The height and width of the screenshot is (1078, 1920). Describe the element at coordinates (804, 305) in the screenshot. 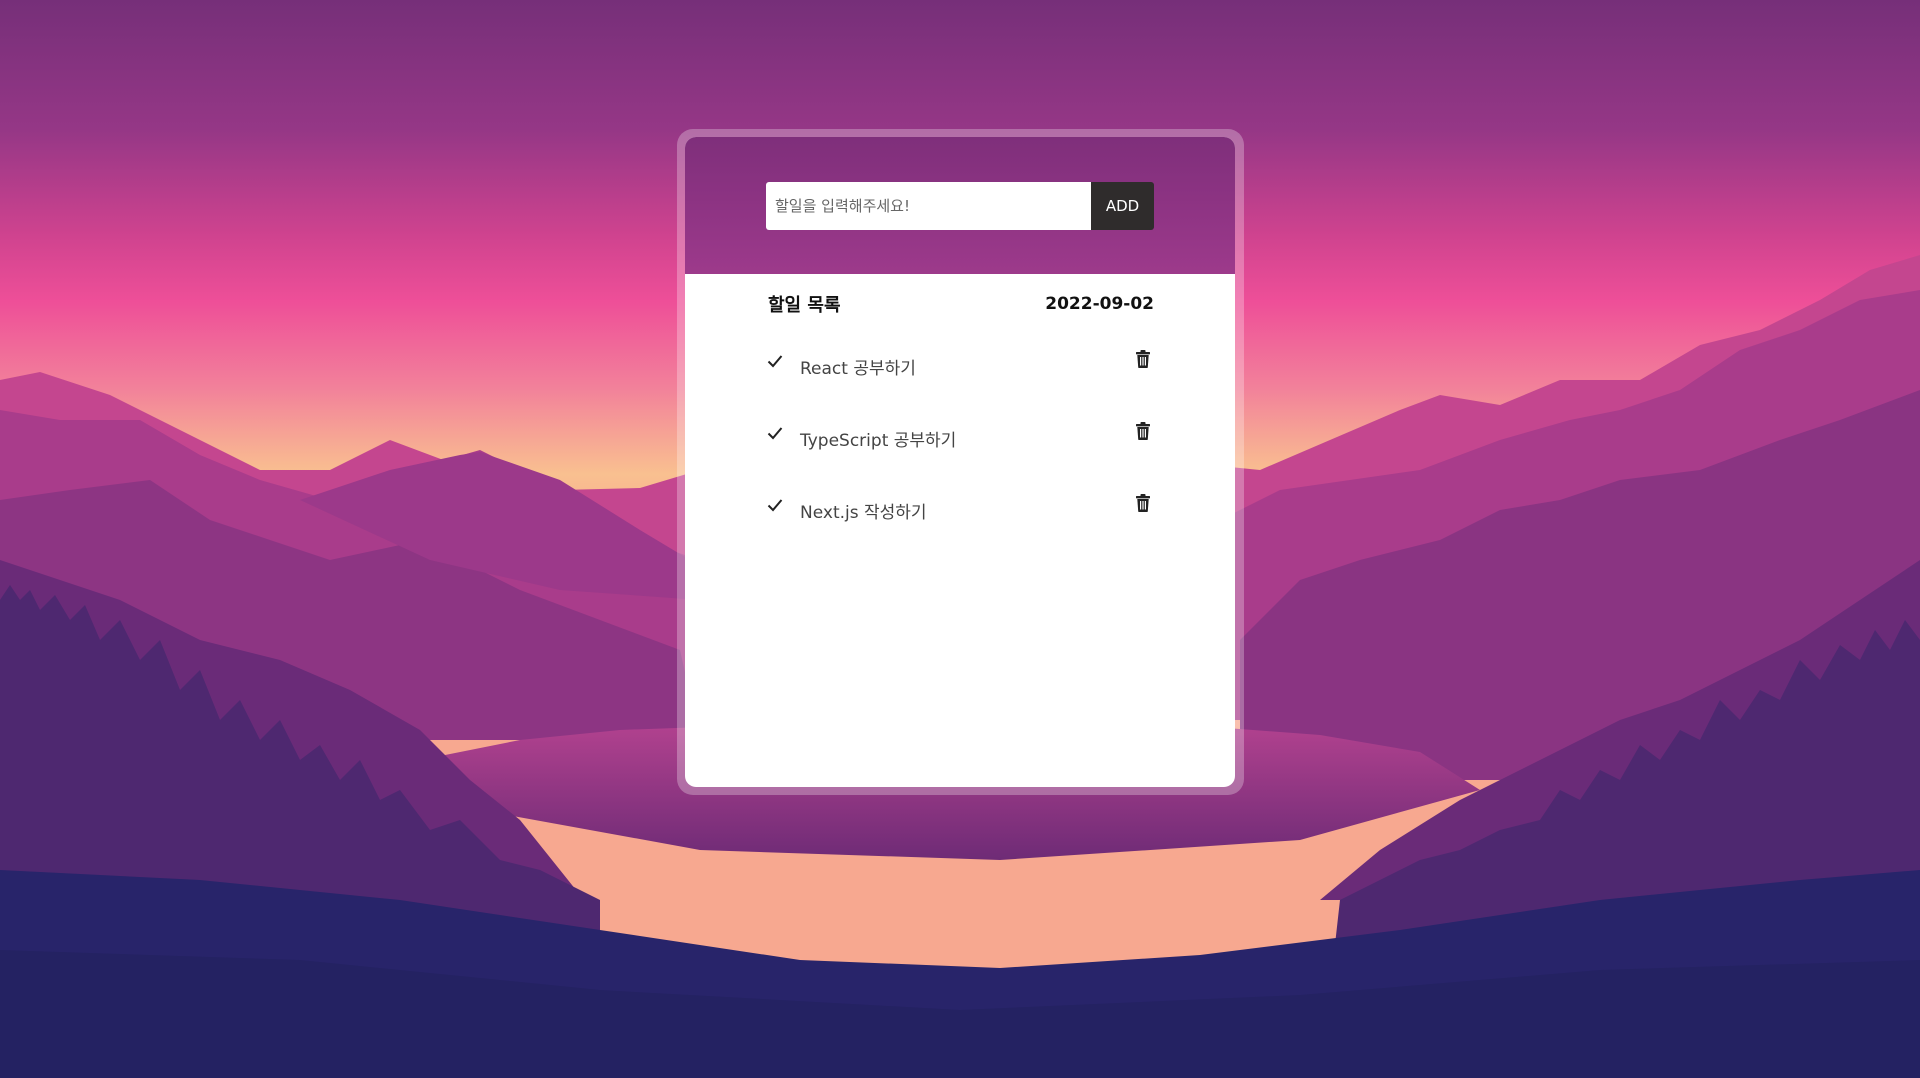

I see `list-title: 할일 목록` at that location.